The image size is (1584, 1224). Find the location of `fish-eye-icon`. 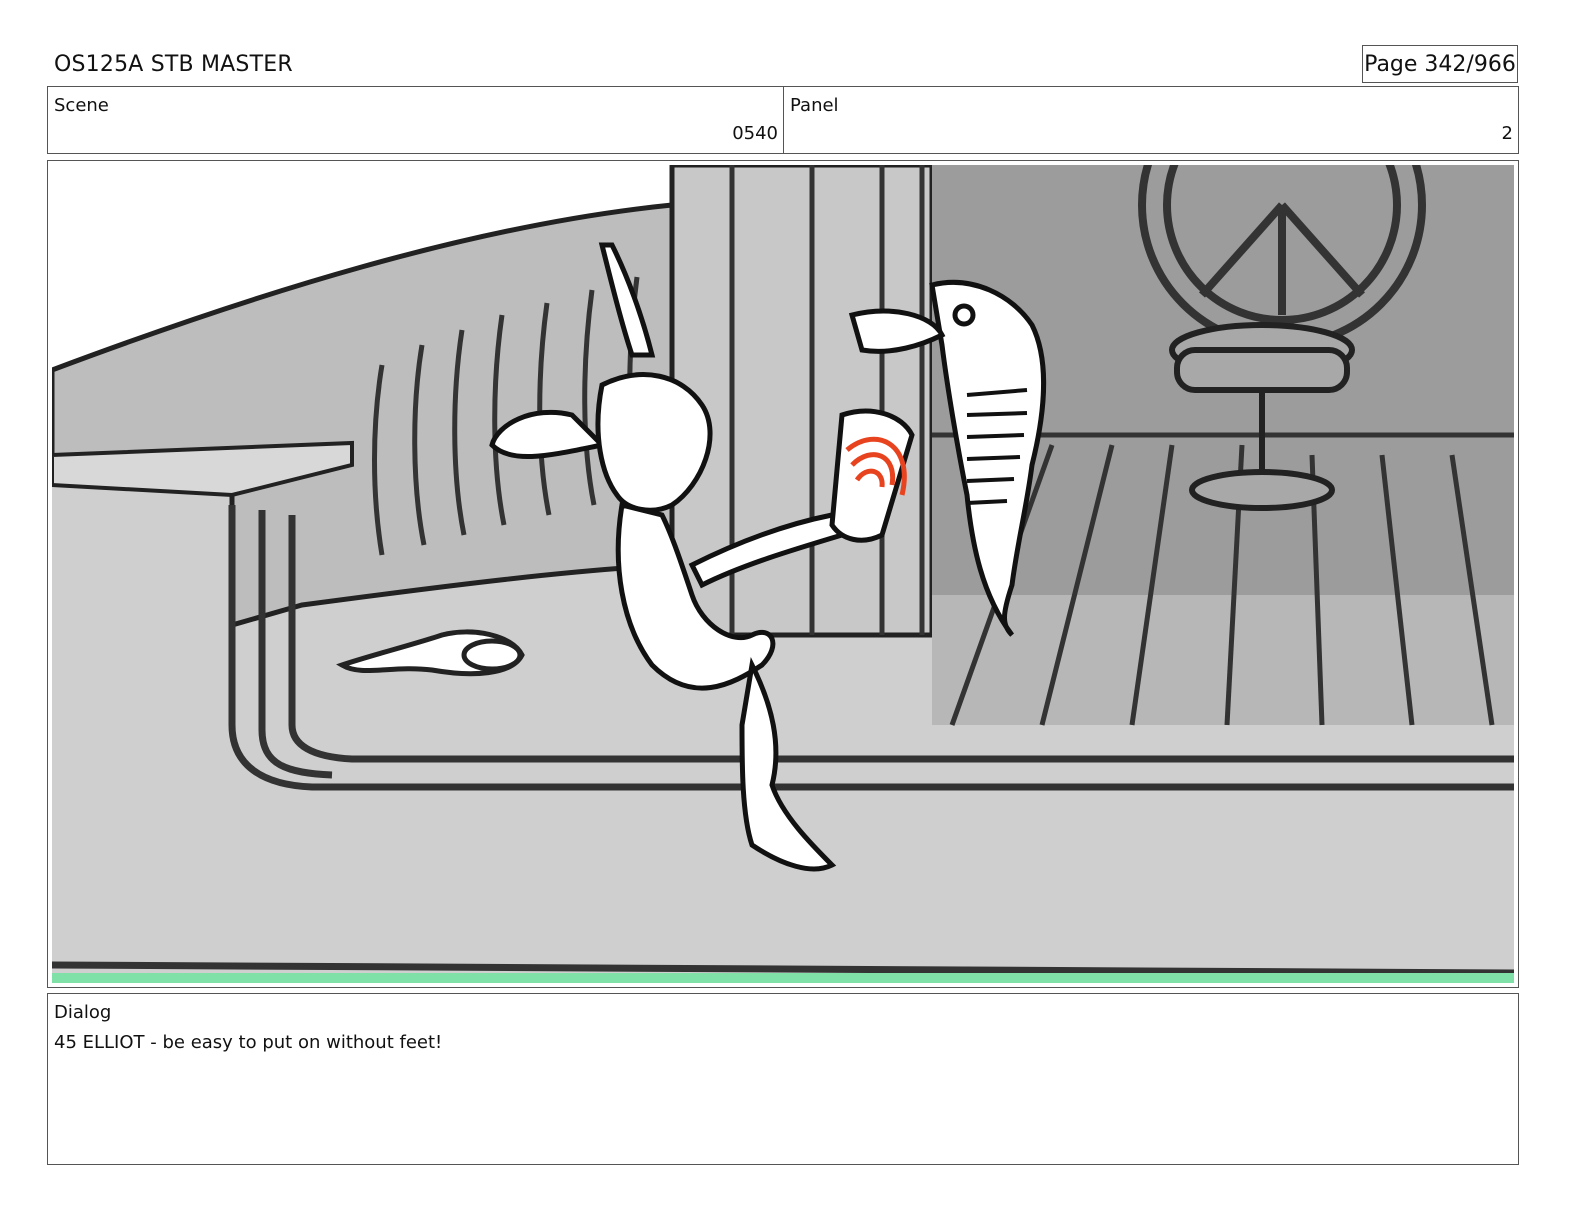

fish-eye-icon is located at coordinates (964, 315).